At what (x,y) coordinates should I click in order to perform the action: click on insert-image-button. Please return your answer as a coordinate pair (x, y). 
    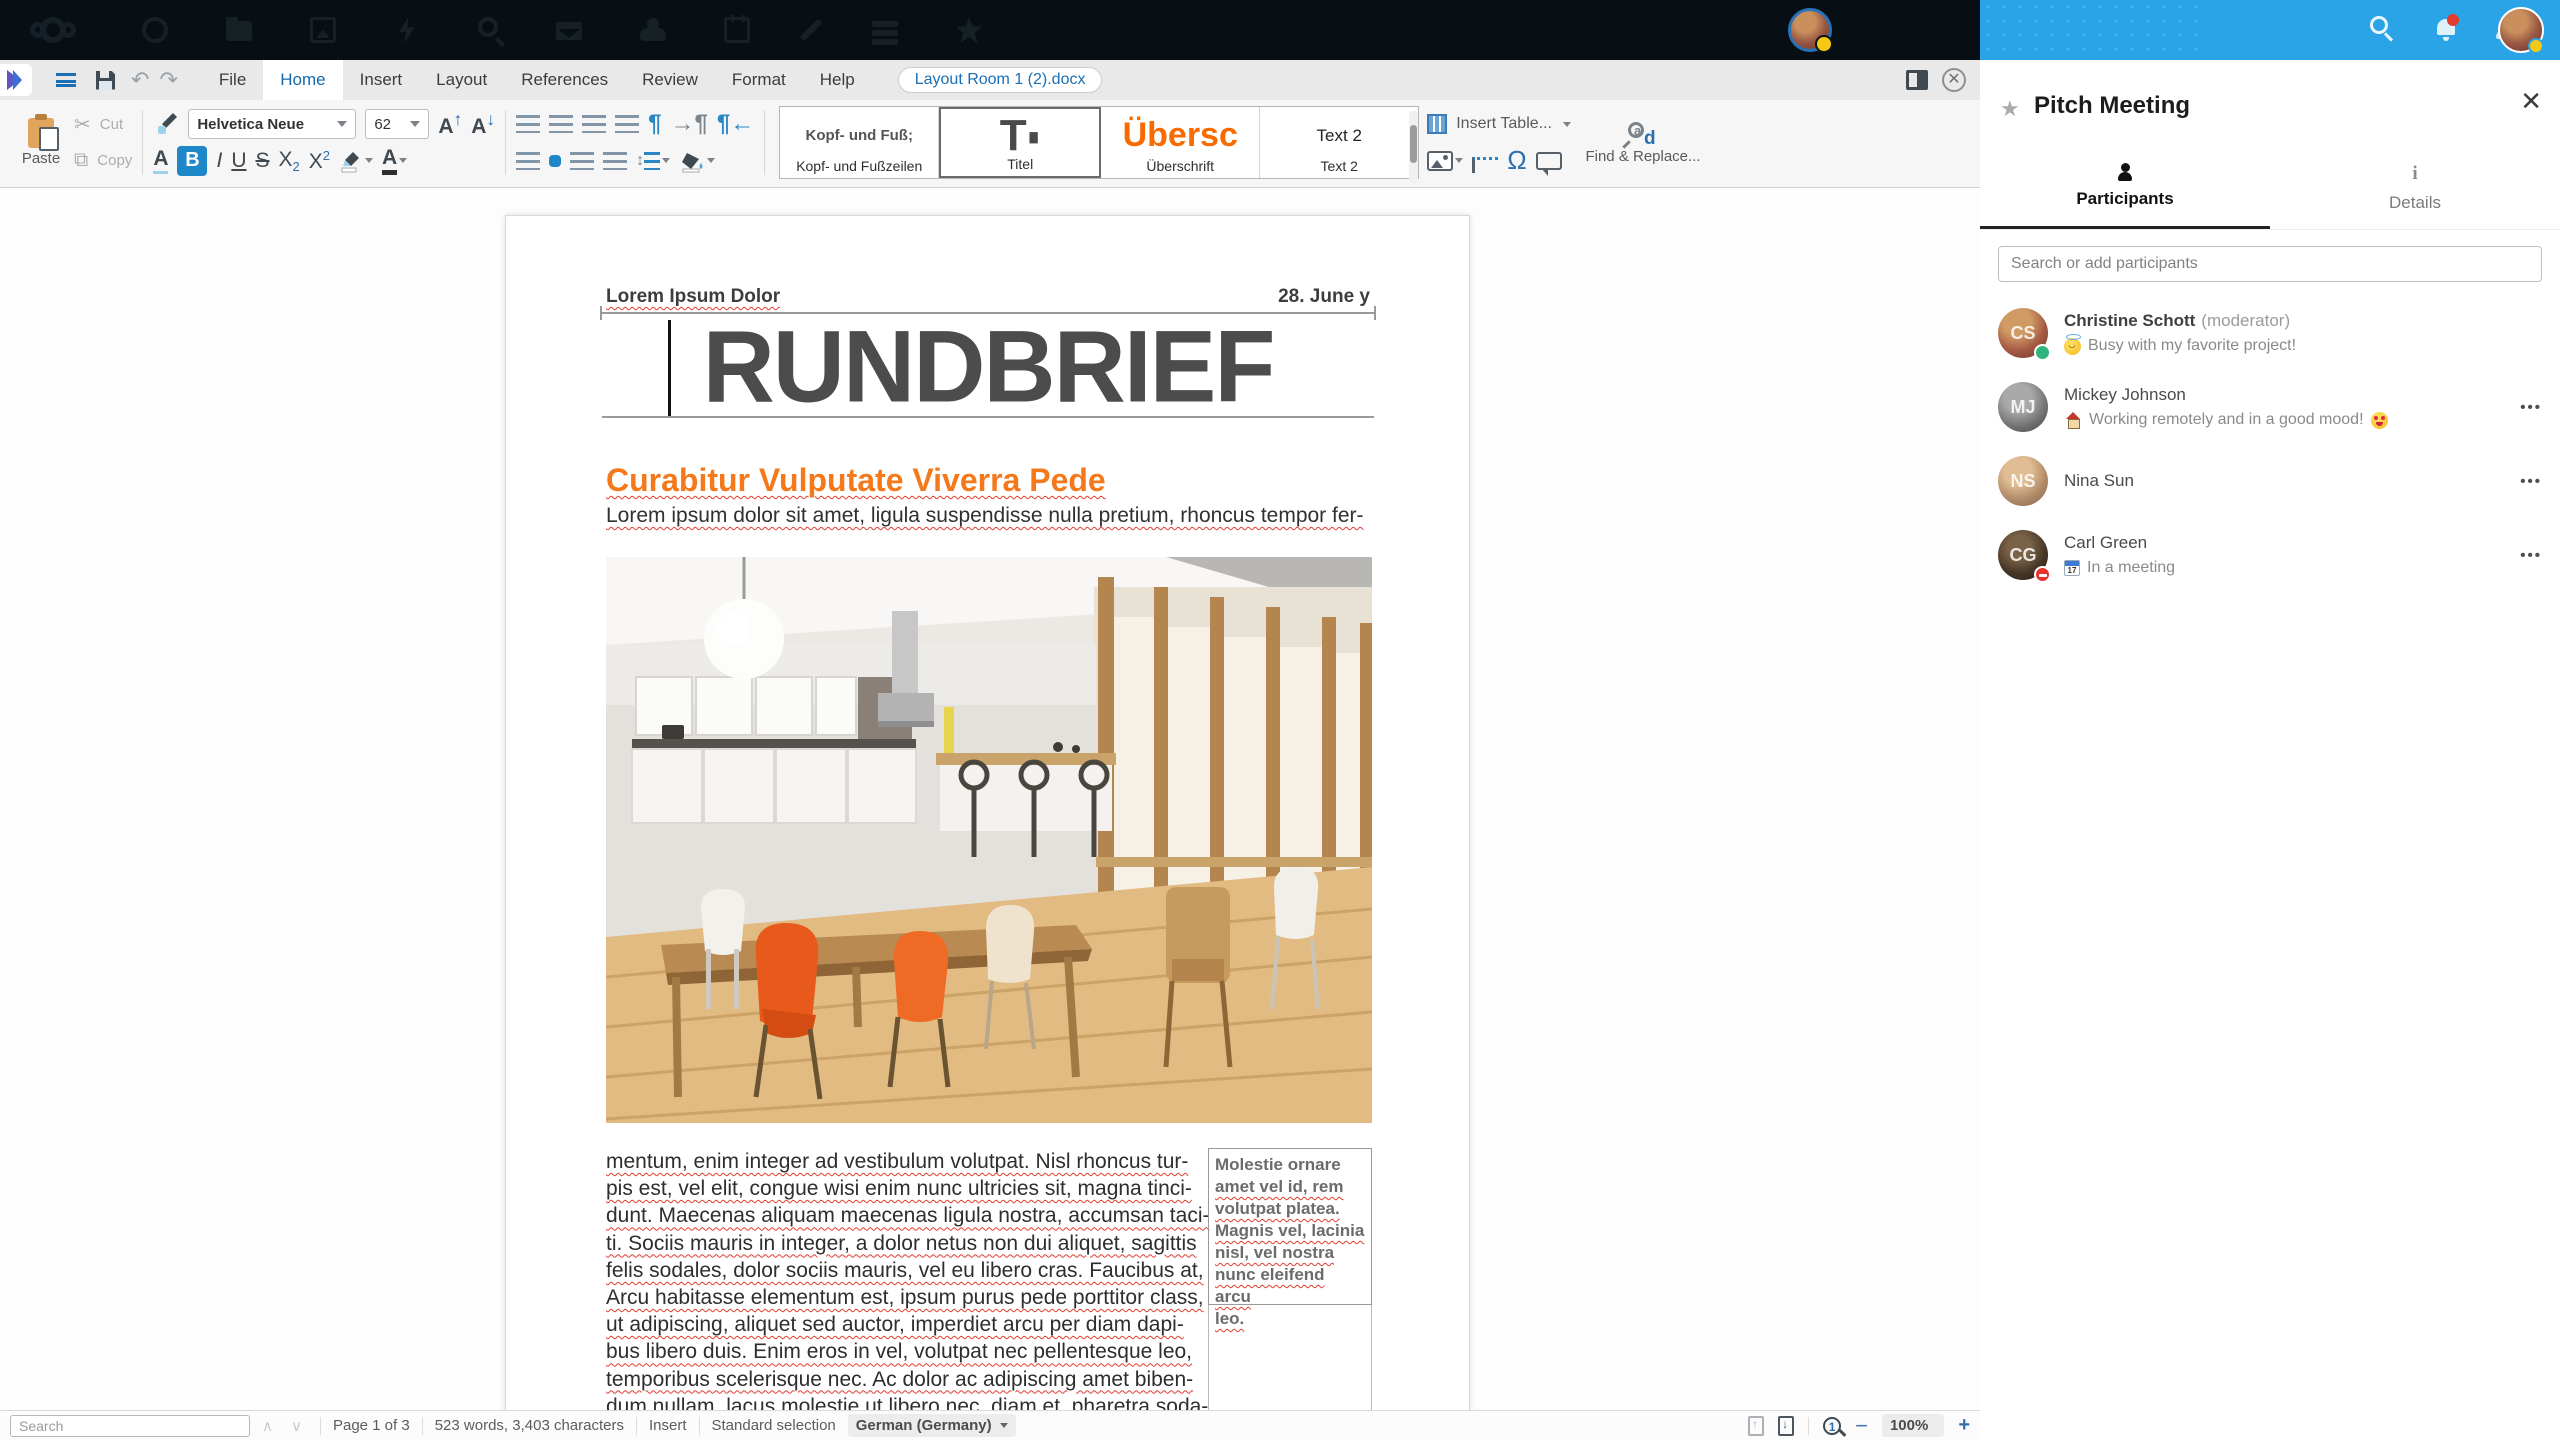
    Looking at the image, I should click on (1445, 160).